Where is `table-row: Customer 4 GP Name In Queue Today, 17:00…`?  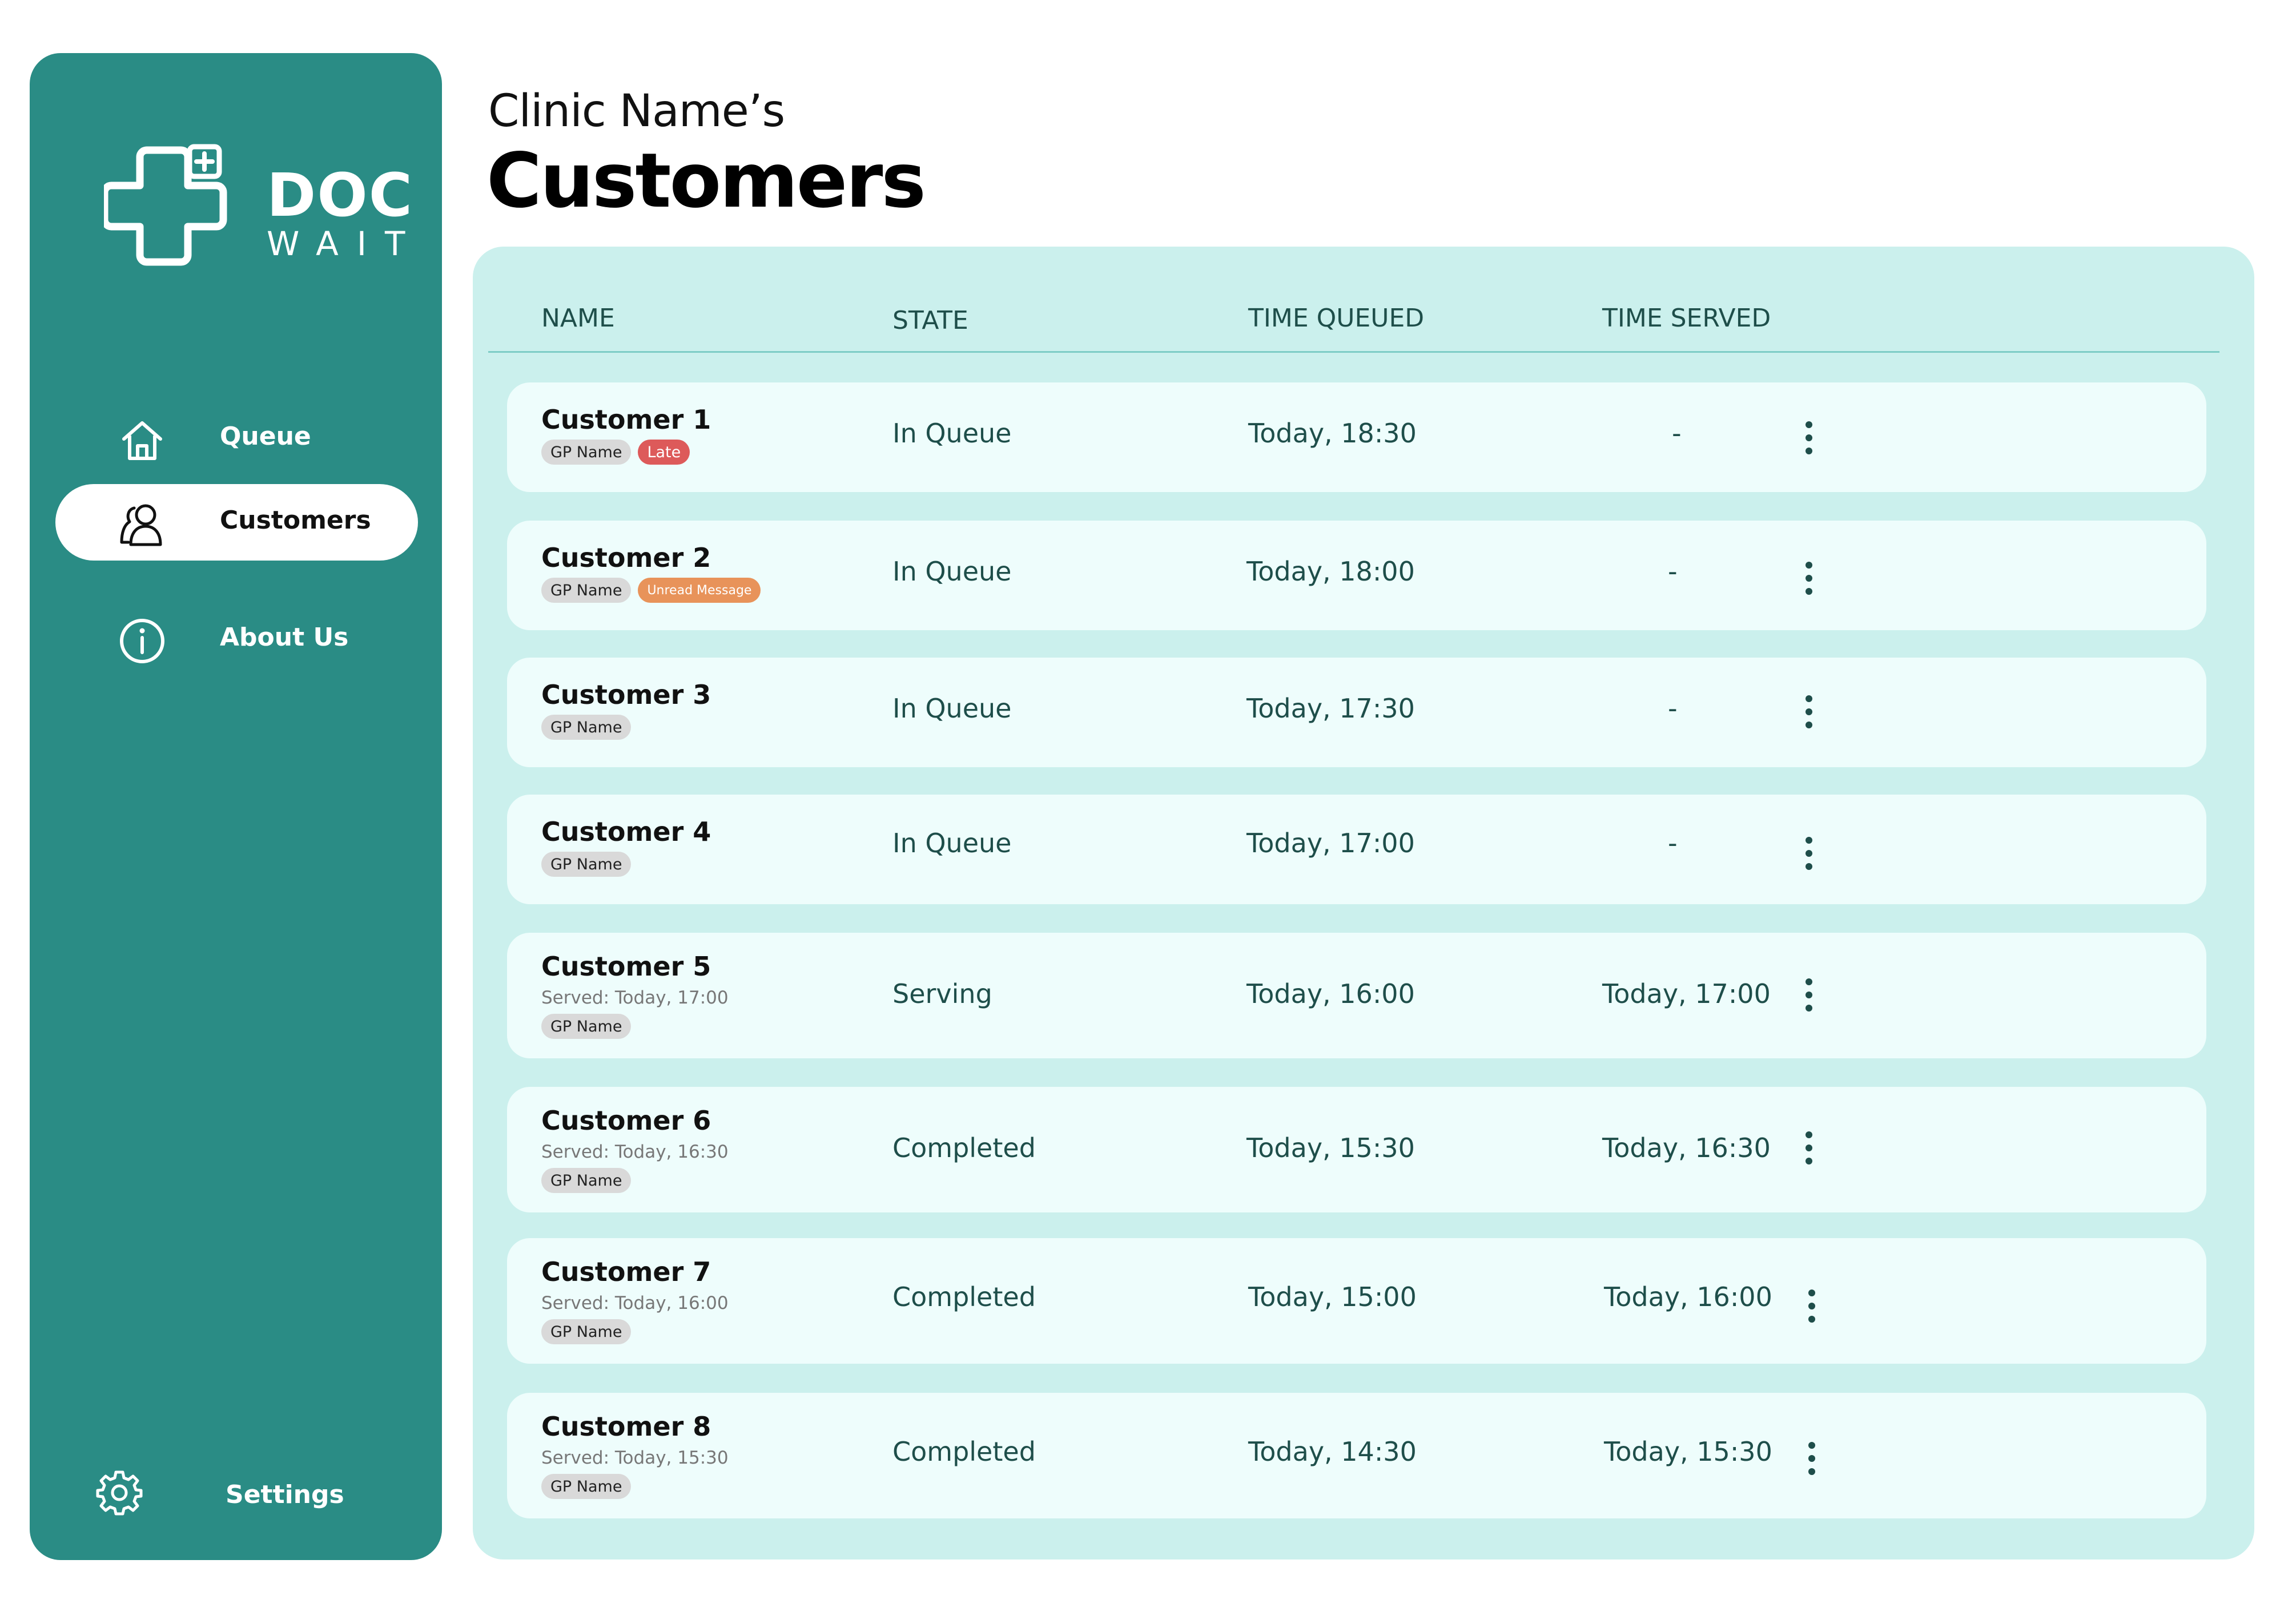 table-row: Customer 4 GP Name In Queue Today, 17:00… is located at coordinates (1356, 849).